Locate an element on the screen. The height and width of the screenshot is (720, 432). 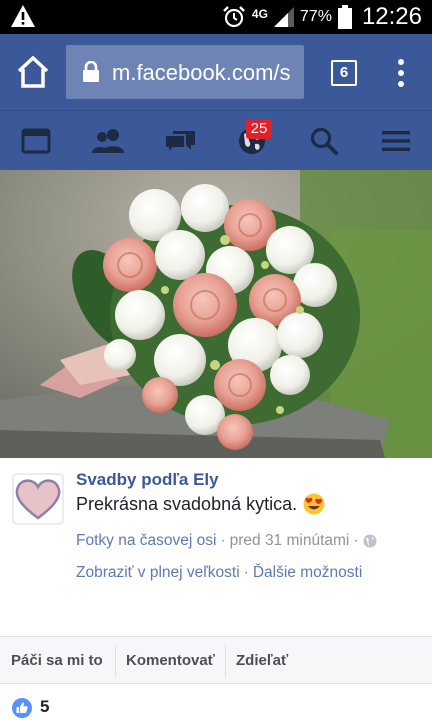
browser-toolbar: m.facebook.com/s 6 is located at coordinates (216, 72).